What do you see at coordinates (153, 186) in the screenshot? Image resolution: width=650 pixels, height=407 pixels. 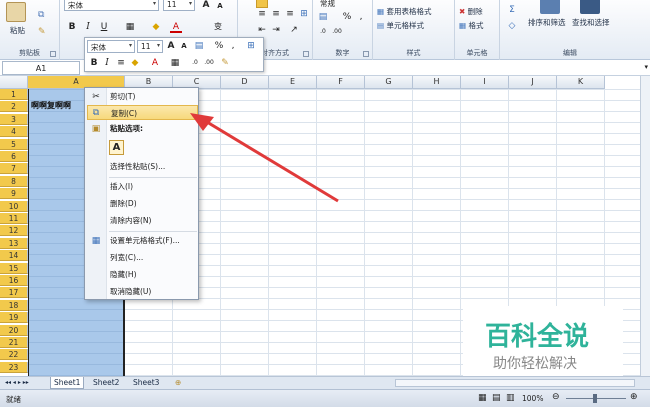 I see `menu-item-insert: 插入(I)` at bounding box center [153, 186].